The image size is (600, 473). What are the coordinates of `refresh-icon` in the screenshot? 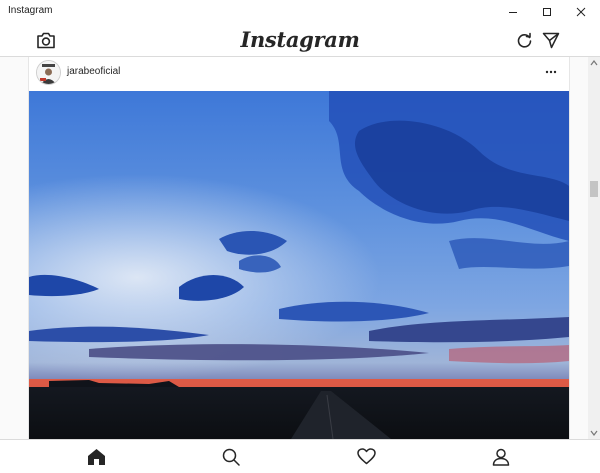 It's located at (524, 40).